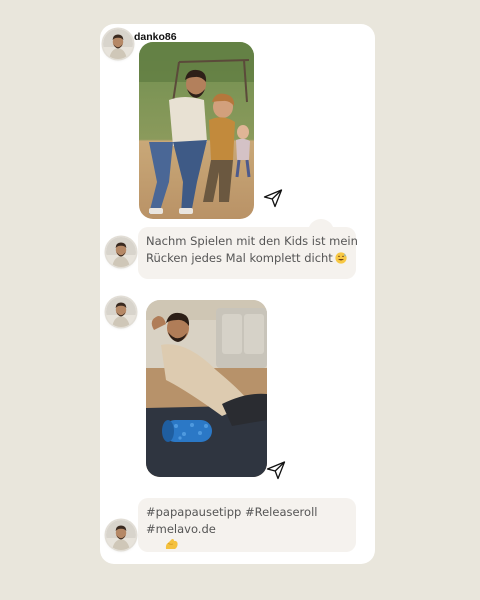 The width and height of the screenshot is (480, 600). What do you see at coordinates (239, 258) in the screenshot?
I see `message-line-text: Rücken jedes Mal komplett dicht` at bounding box center [239, 258].